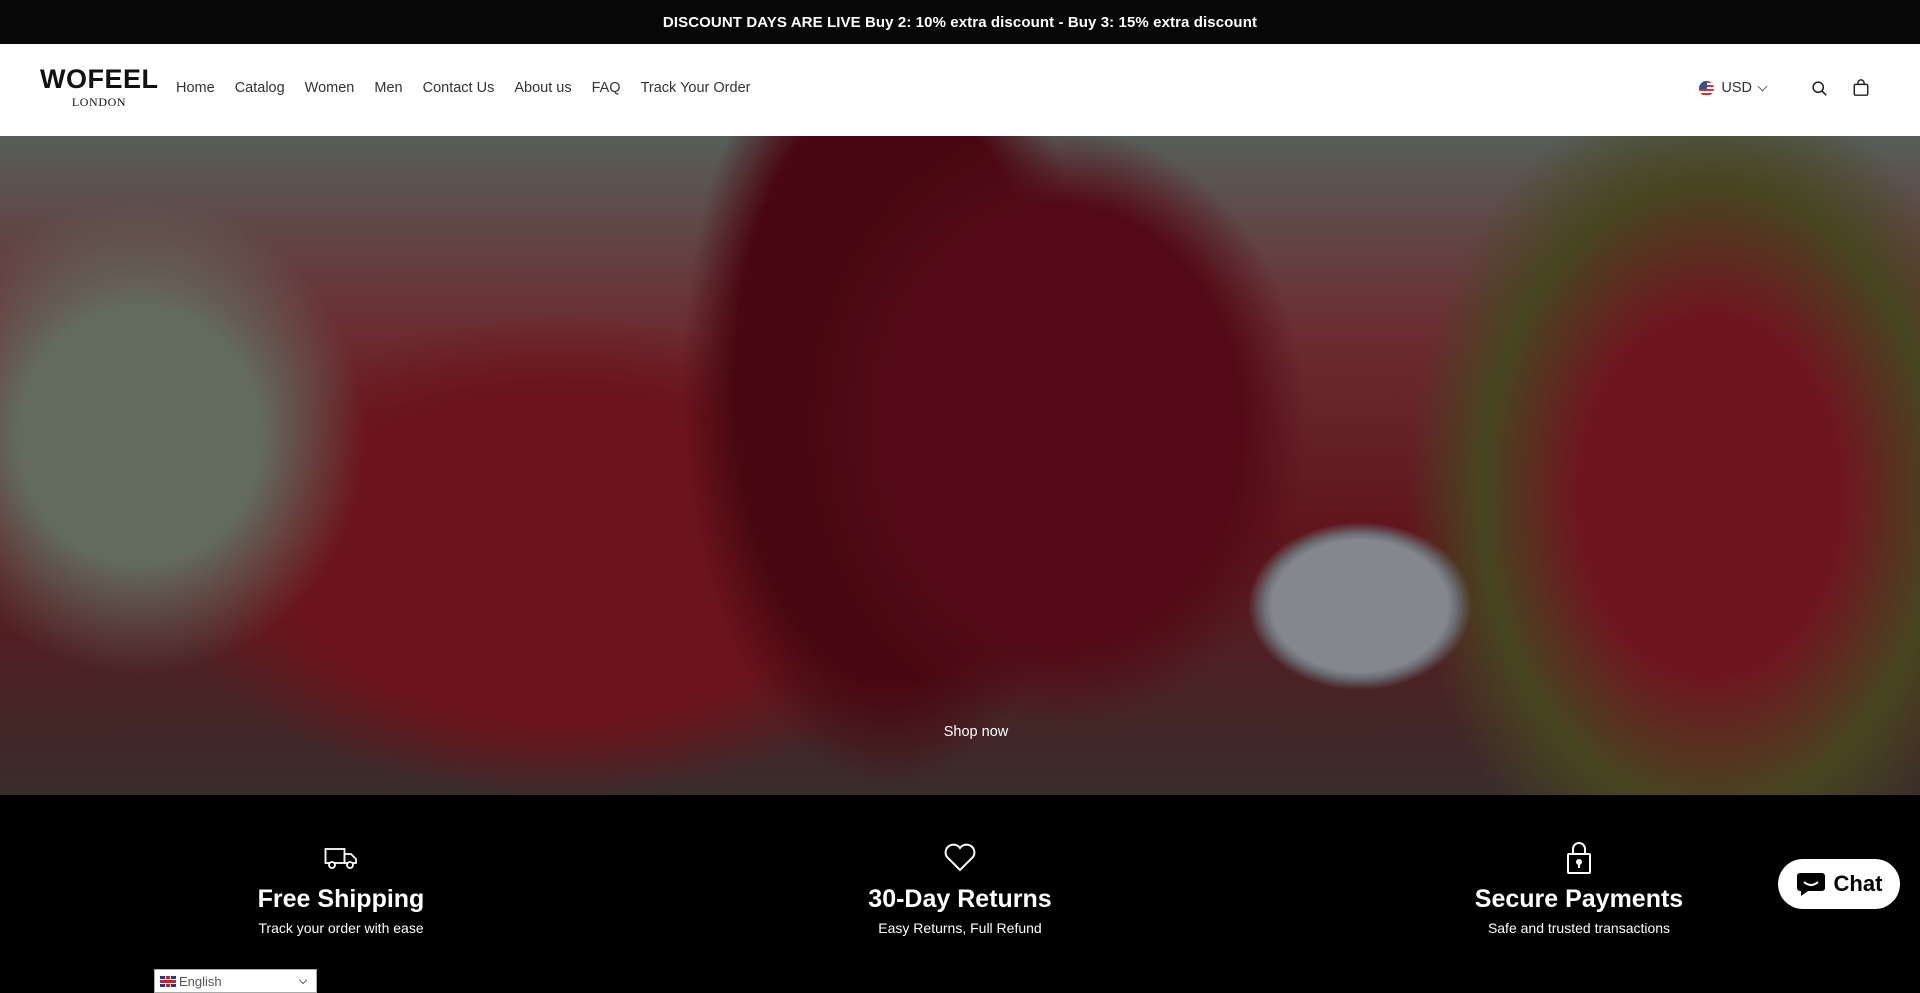 The width and height of the screenshot is (1920, 993). What do you see at coordinates (235, 981) in the screenshot?
I see `language-selector: English` at bounding box center [235, 981].